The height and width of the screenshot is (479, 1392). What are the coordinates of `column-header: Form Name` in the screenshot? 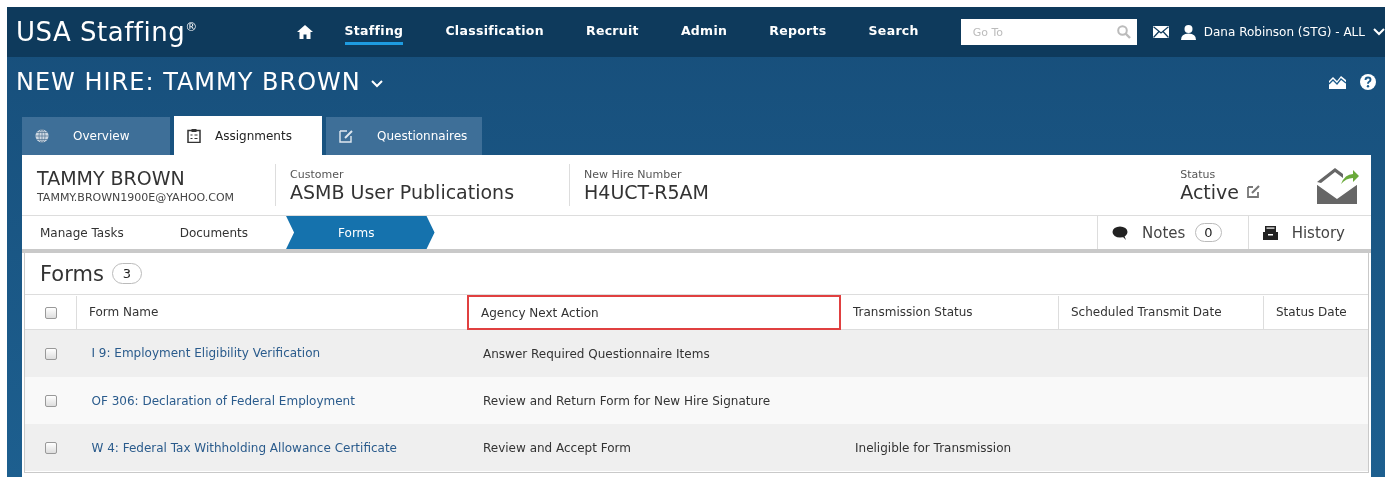 It's located at (272, 312).